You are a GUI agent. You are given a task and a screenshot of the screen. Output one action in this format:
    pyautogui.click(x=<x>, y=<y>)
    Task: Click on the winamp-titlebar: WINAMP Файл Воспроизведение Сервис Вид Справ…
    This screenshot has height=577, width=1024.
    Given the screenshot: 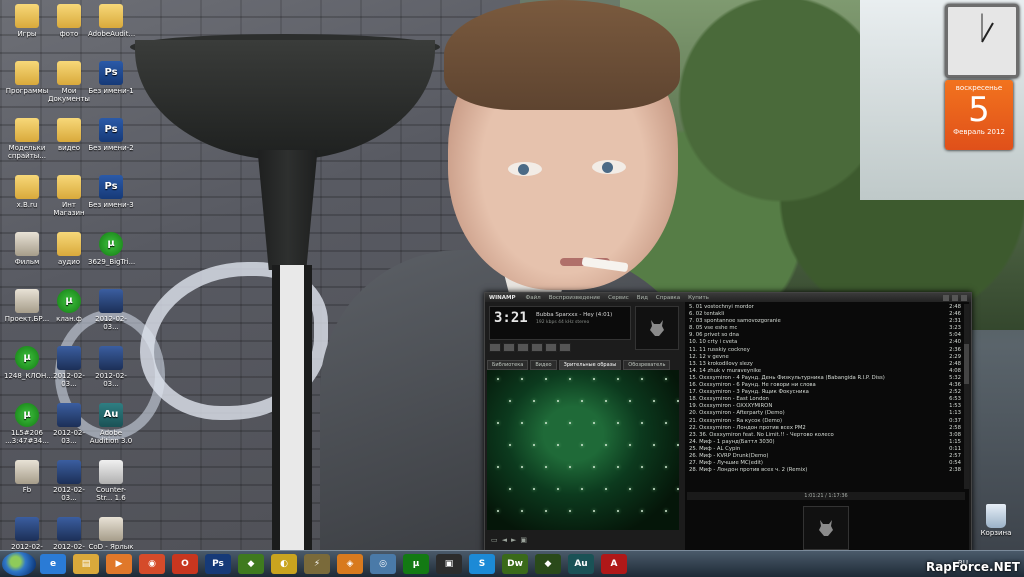 What is the action you would take?
    pyautogui.click(x=728, y=297)
    